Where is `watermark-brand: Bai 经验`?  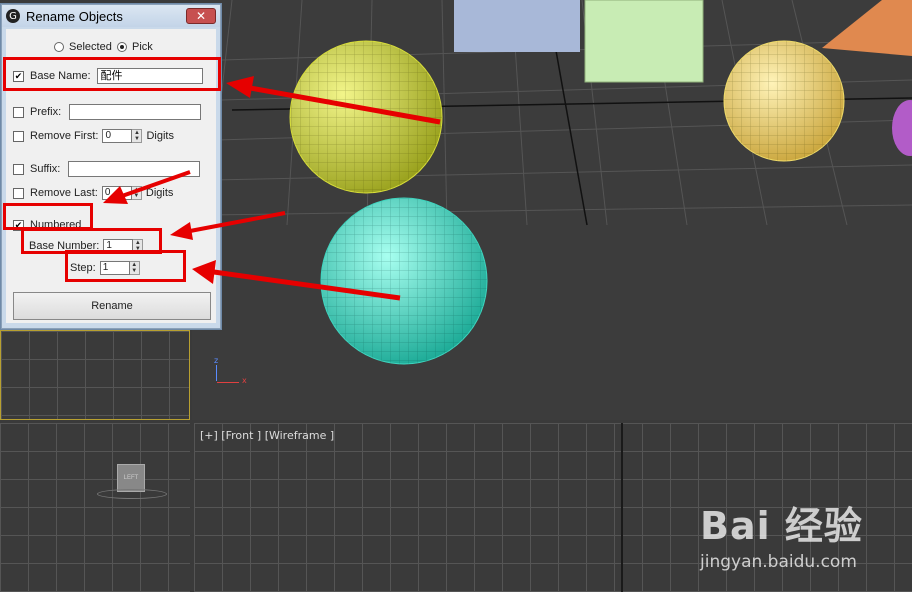 watermark-brand: Bai 经验 is located at coordinates (781, 526).